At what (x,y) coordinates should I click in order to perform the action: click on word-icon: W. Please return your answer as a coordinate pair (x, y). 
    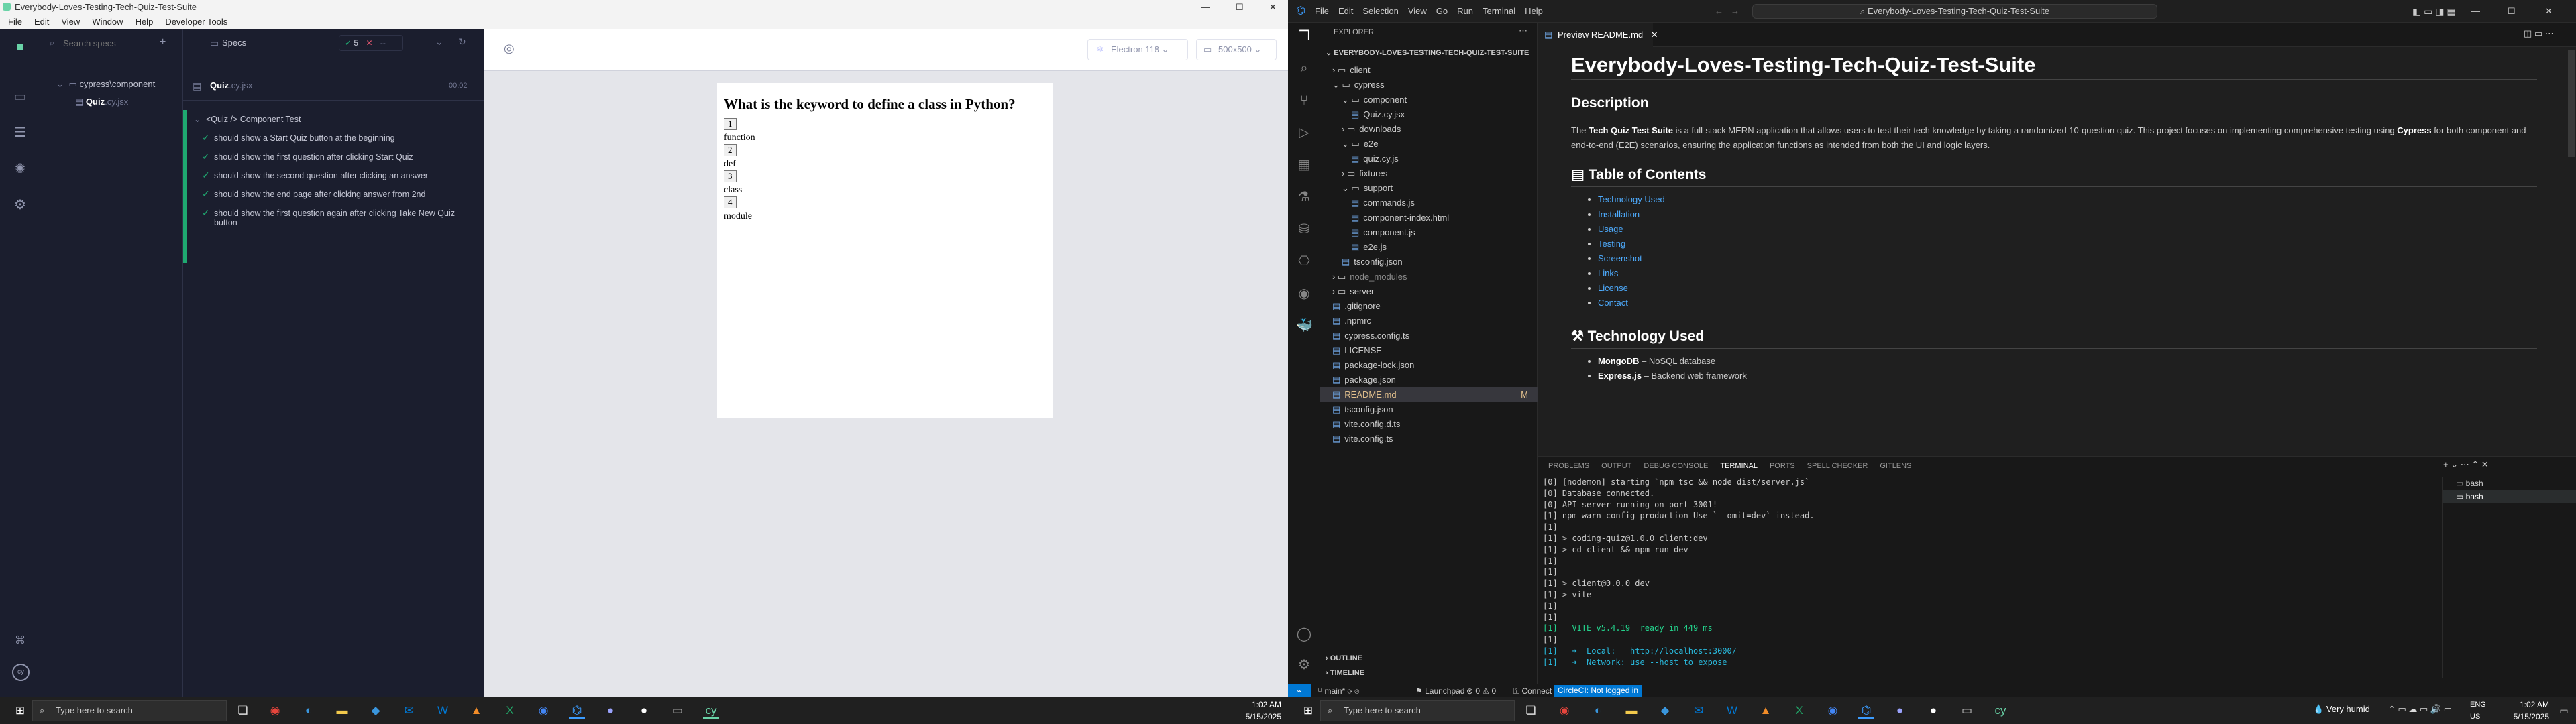
    Looking at the image, I should click on (443, 711).